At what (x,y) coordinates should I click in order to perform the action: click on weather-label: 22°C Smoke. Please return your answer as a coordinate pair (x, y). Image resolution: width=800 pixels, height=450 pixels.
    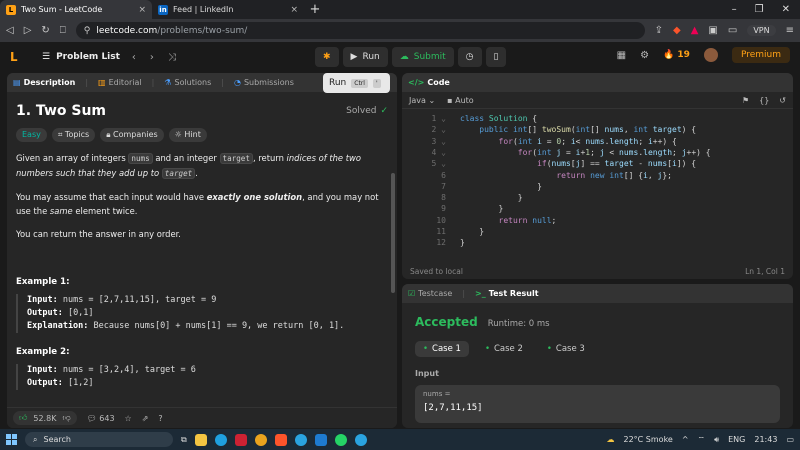
    Looking at the image, I should click on (648, 439).